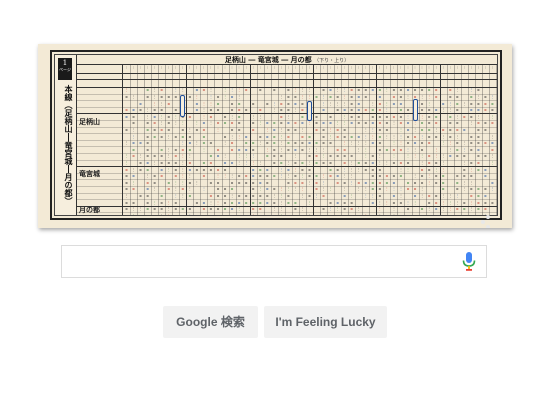  What do you see at coordinates (210, 322) in the screenshot?
I see `google-search-button: Google 検索` at bounding box center [210, 322].